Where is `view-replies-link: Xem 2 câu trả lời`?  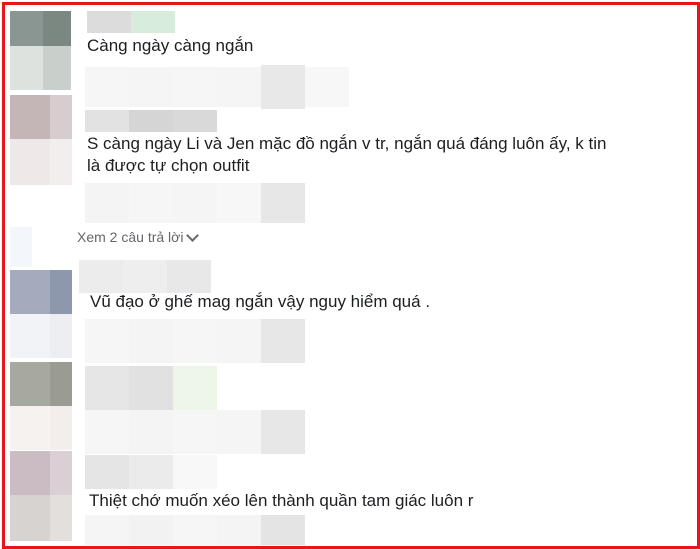
view-replies-link: Xem 2 câu trả lời is located at coordinates (138, 237).